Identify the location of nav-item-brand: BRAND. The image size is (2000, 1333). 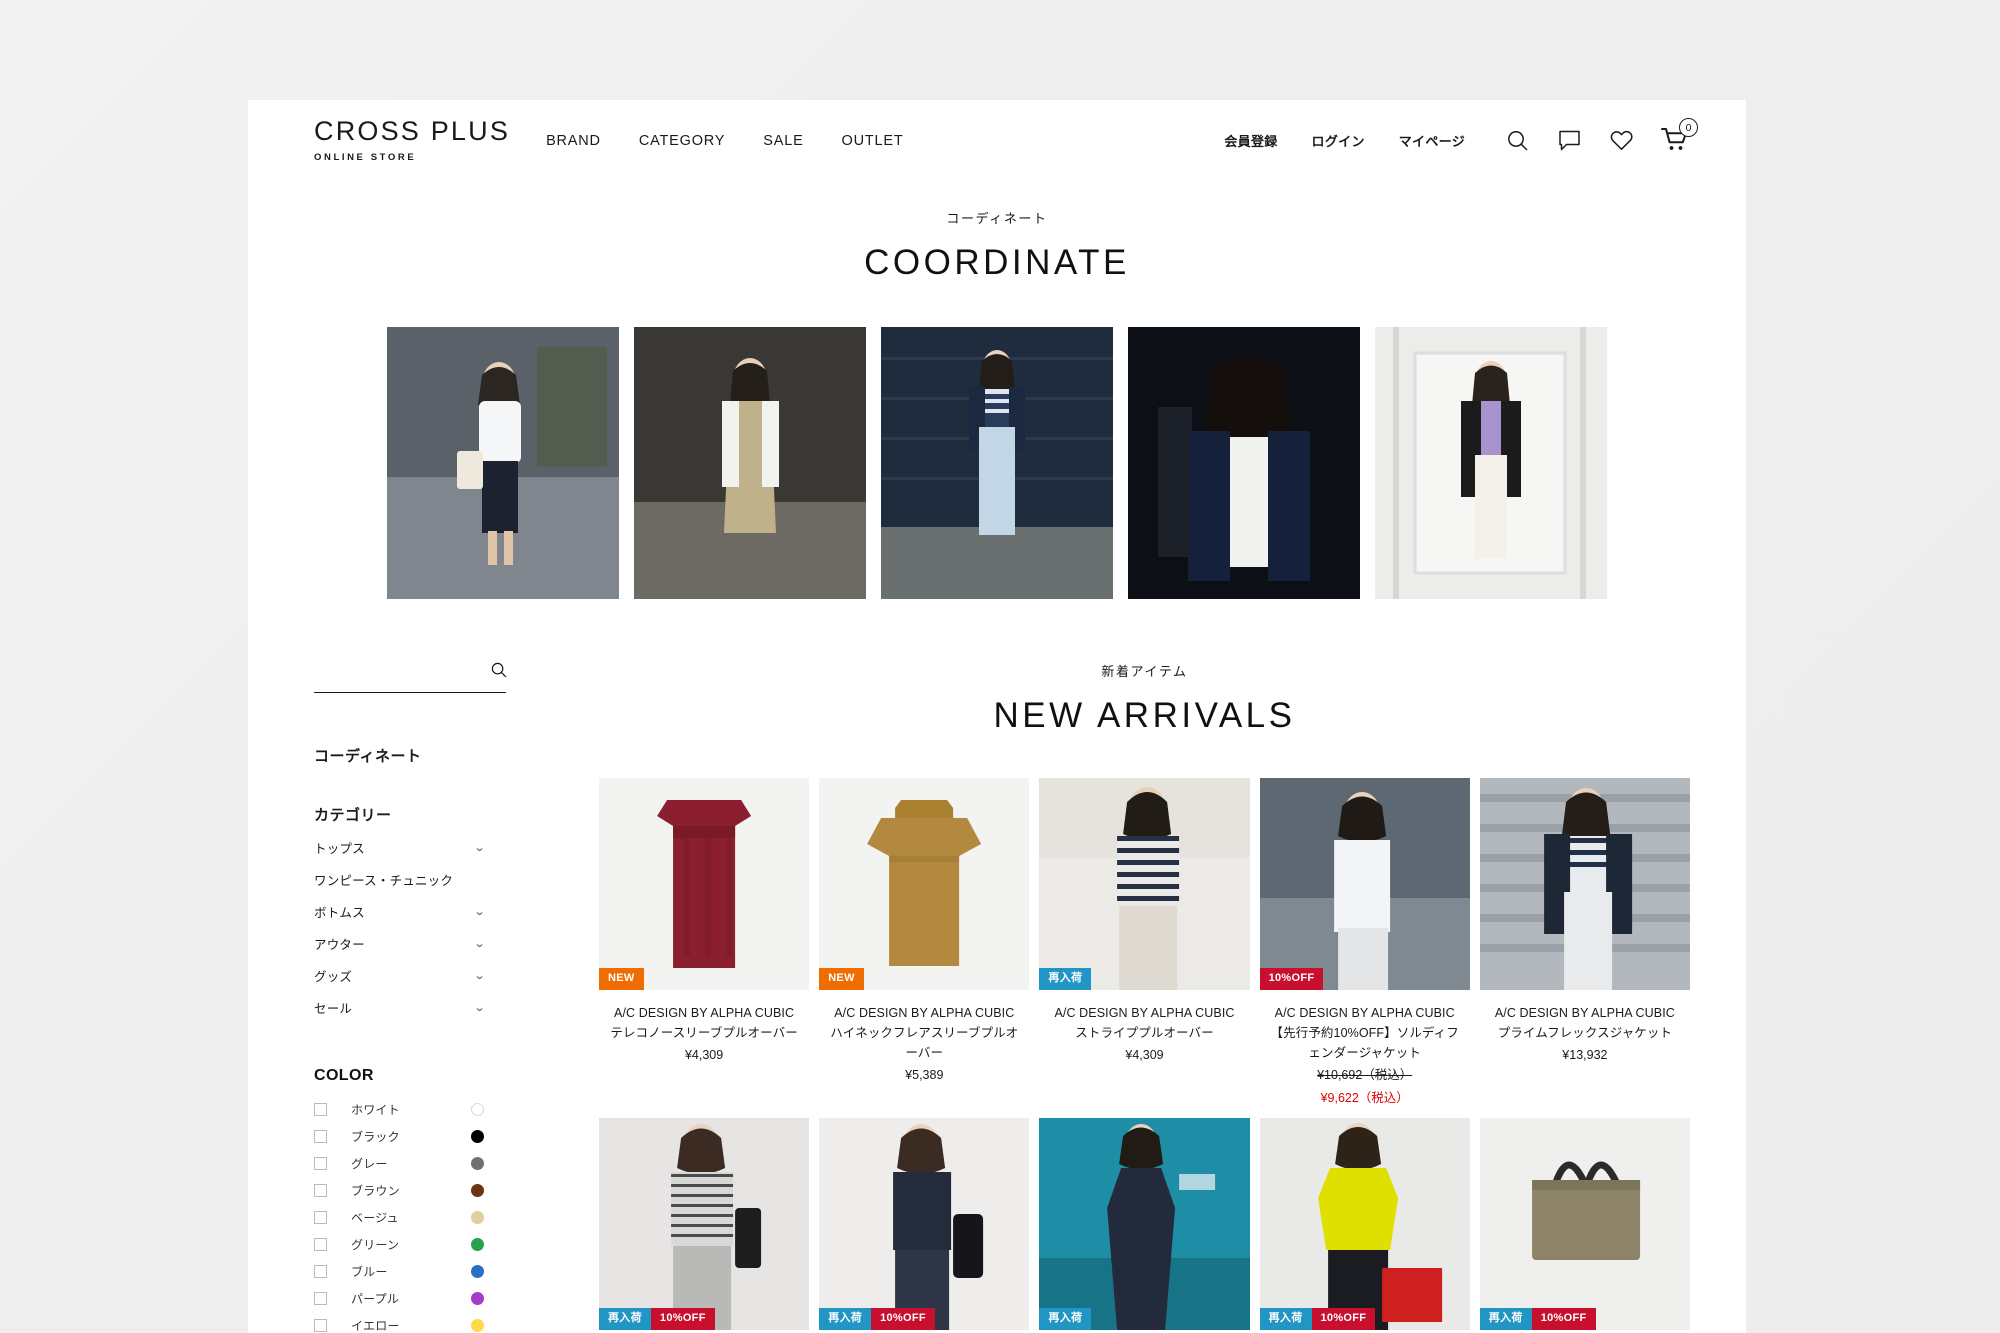
(573, 141).